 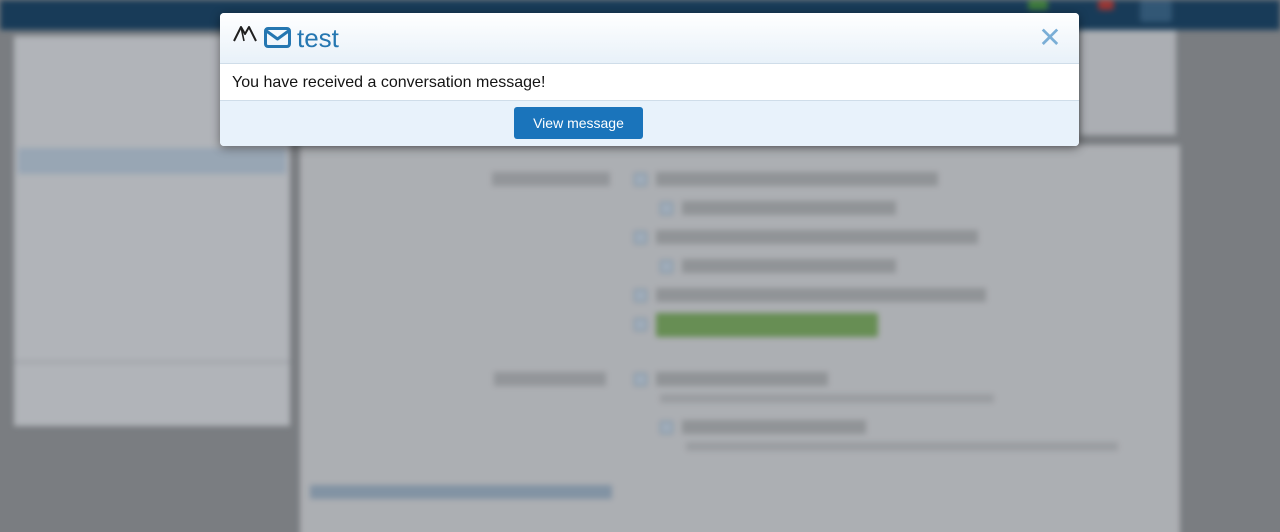 I want to click on view-message-button: View message, so click(x=578, y=123).